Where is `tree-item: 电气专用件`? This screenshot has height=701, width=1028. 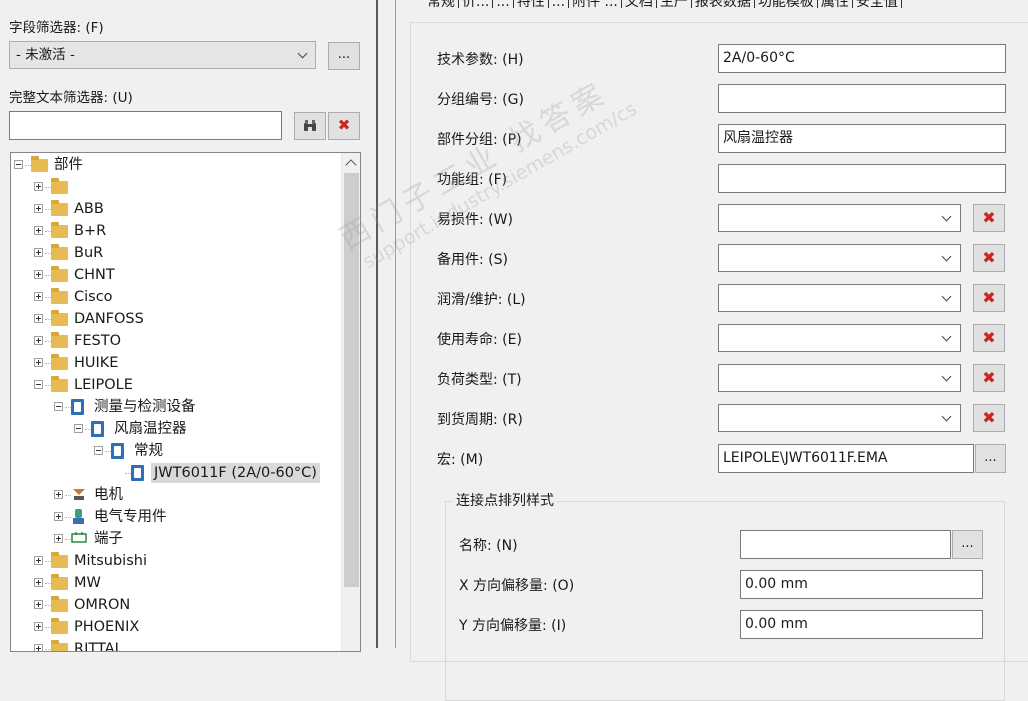 tree-item: 电气专用件 is located at coordinates (176, 517).